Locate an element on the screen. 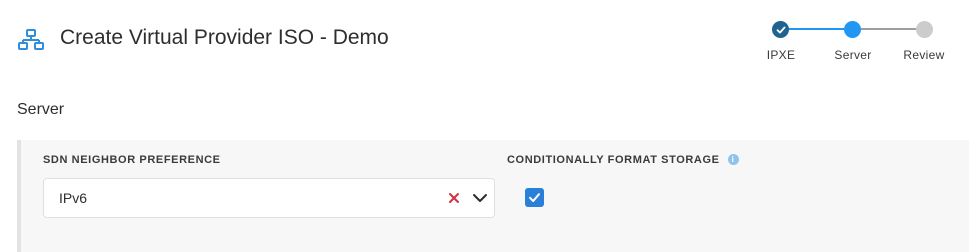 This screenshot has height=252, width=969. step-connector-todo is located at coordinates (885, 29).